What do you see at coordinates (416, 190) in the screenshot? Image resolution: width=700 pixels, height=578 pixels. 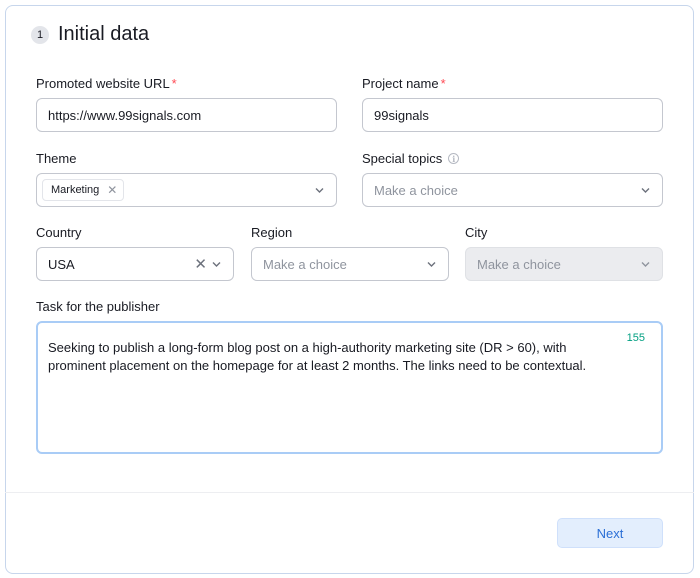 I see `special-topics-placeholder: Make a choice` at bounding box center [416, 190].